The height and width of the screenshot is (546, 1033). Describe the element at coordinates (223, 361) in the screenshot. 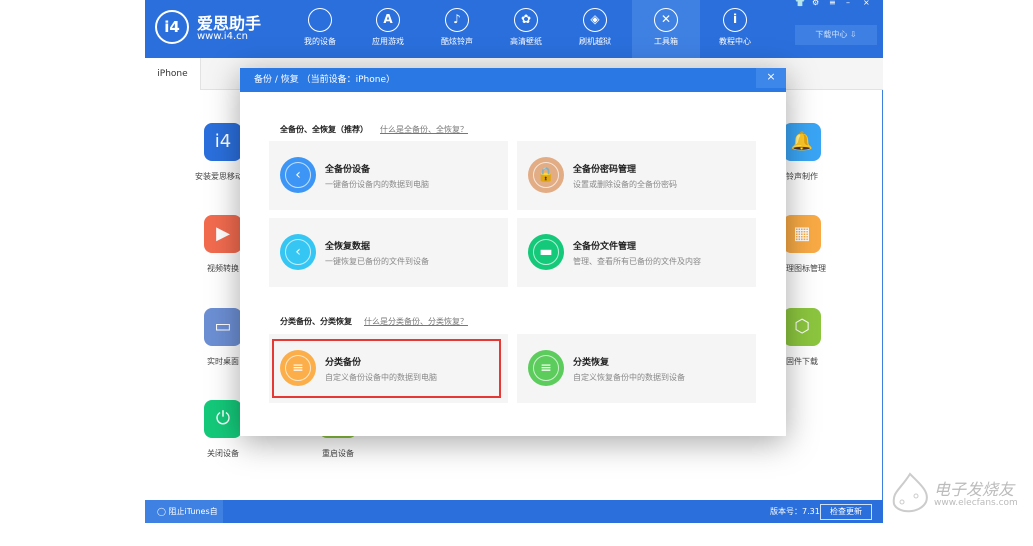

I see `app-label: 实时桌面` at that location.